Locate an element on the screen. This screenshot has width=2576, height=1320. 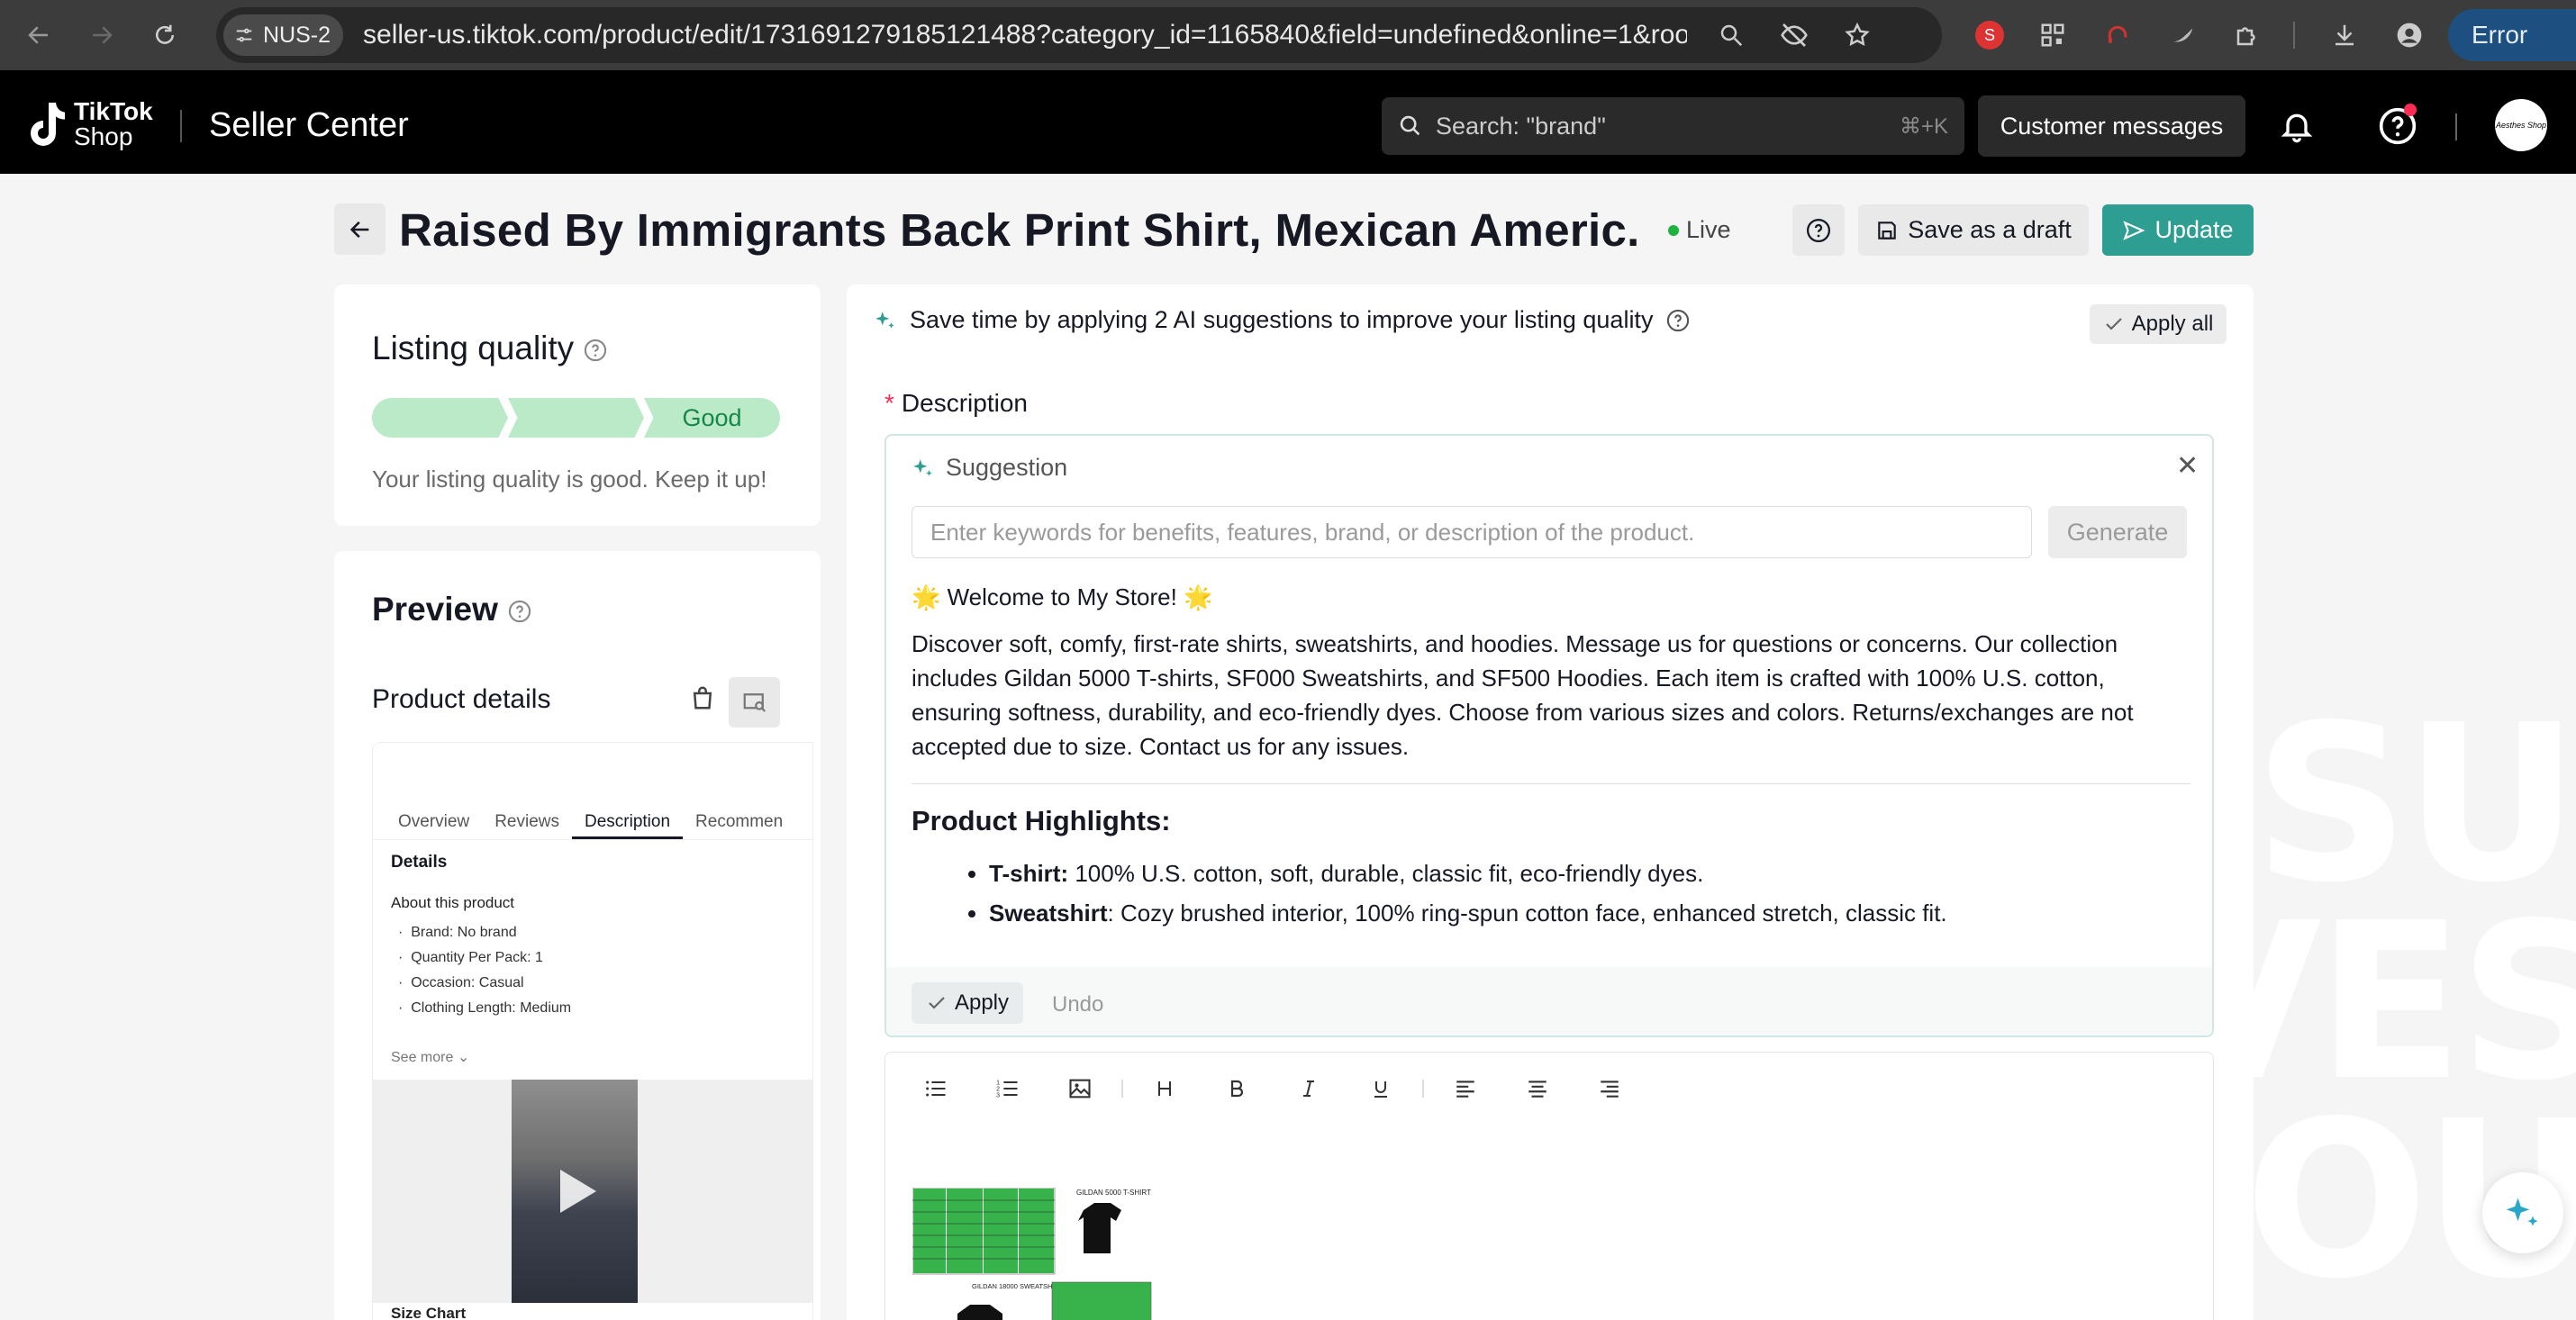
status-label: Live is located at coordinates (1708, 229).